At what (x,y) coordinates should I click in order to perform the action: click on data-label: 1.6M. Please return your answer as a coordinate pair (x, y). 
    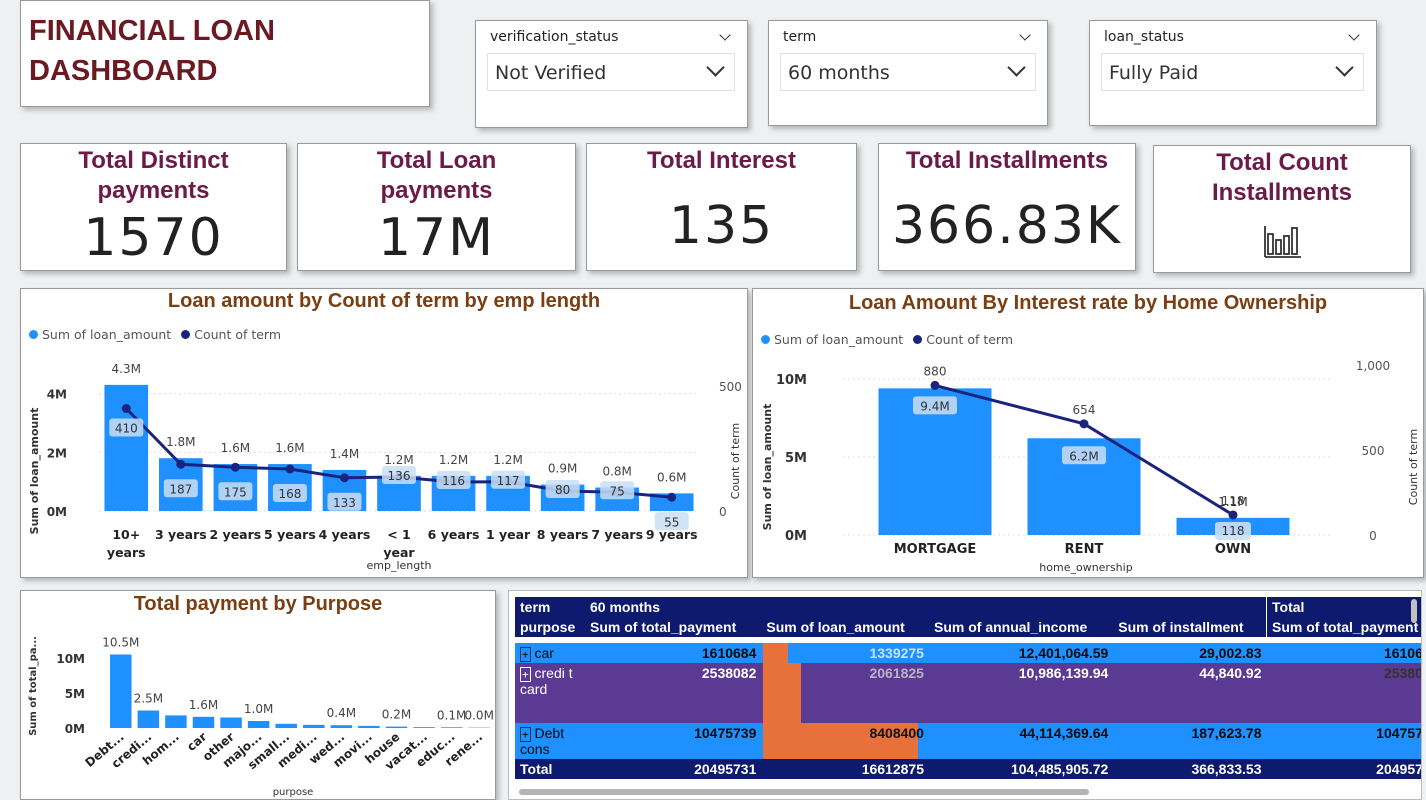
    Looking at the image, I should click on (289, 448).